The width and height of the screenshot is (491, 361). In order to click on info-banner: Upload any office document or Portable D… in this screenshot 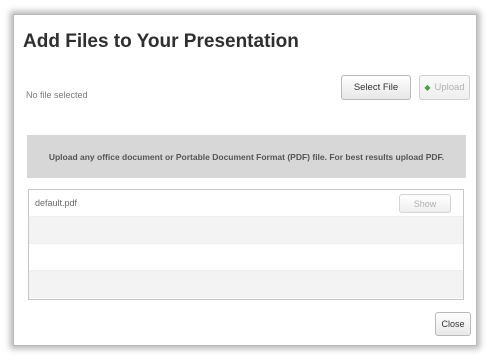, I will do `click(246, 156)`.